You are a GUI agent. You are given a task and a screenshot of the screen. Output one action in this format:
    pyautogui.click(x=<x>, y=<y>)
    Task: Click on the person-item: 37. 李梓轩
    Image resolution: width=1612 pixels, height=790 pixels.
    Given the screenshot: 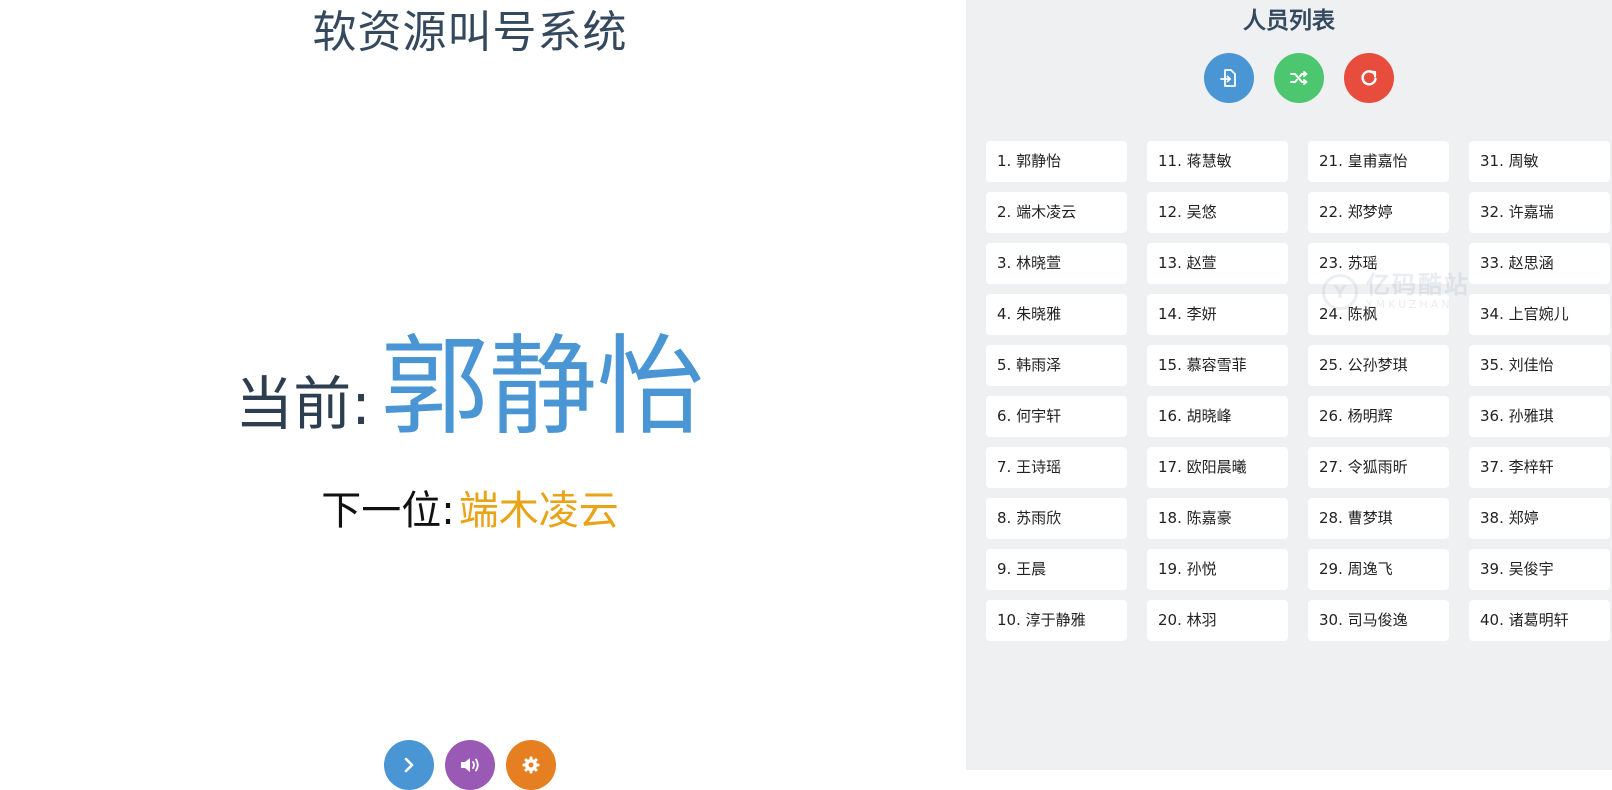 What is the action you would take?
    pyautogui.click(x=1539, y=467)
    